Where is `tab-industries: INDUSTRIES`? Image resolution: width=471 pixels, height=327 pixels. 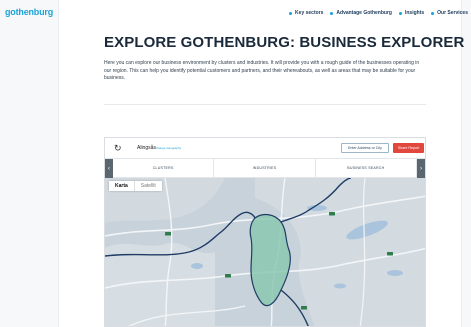 tab-industries: INDUSTRIES is located at coordinates (265, 168).